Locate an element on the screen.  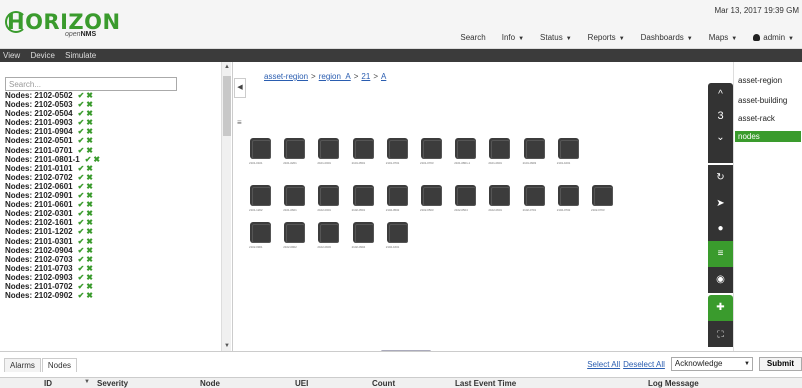
fit-to-view-button: ⛶ is located at coordinates (720, 334).